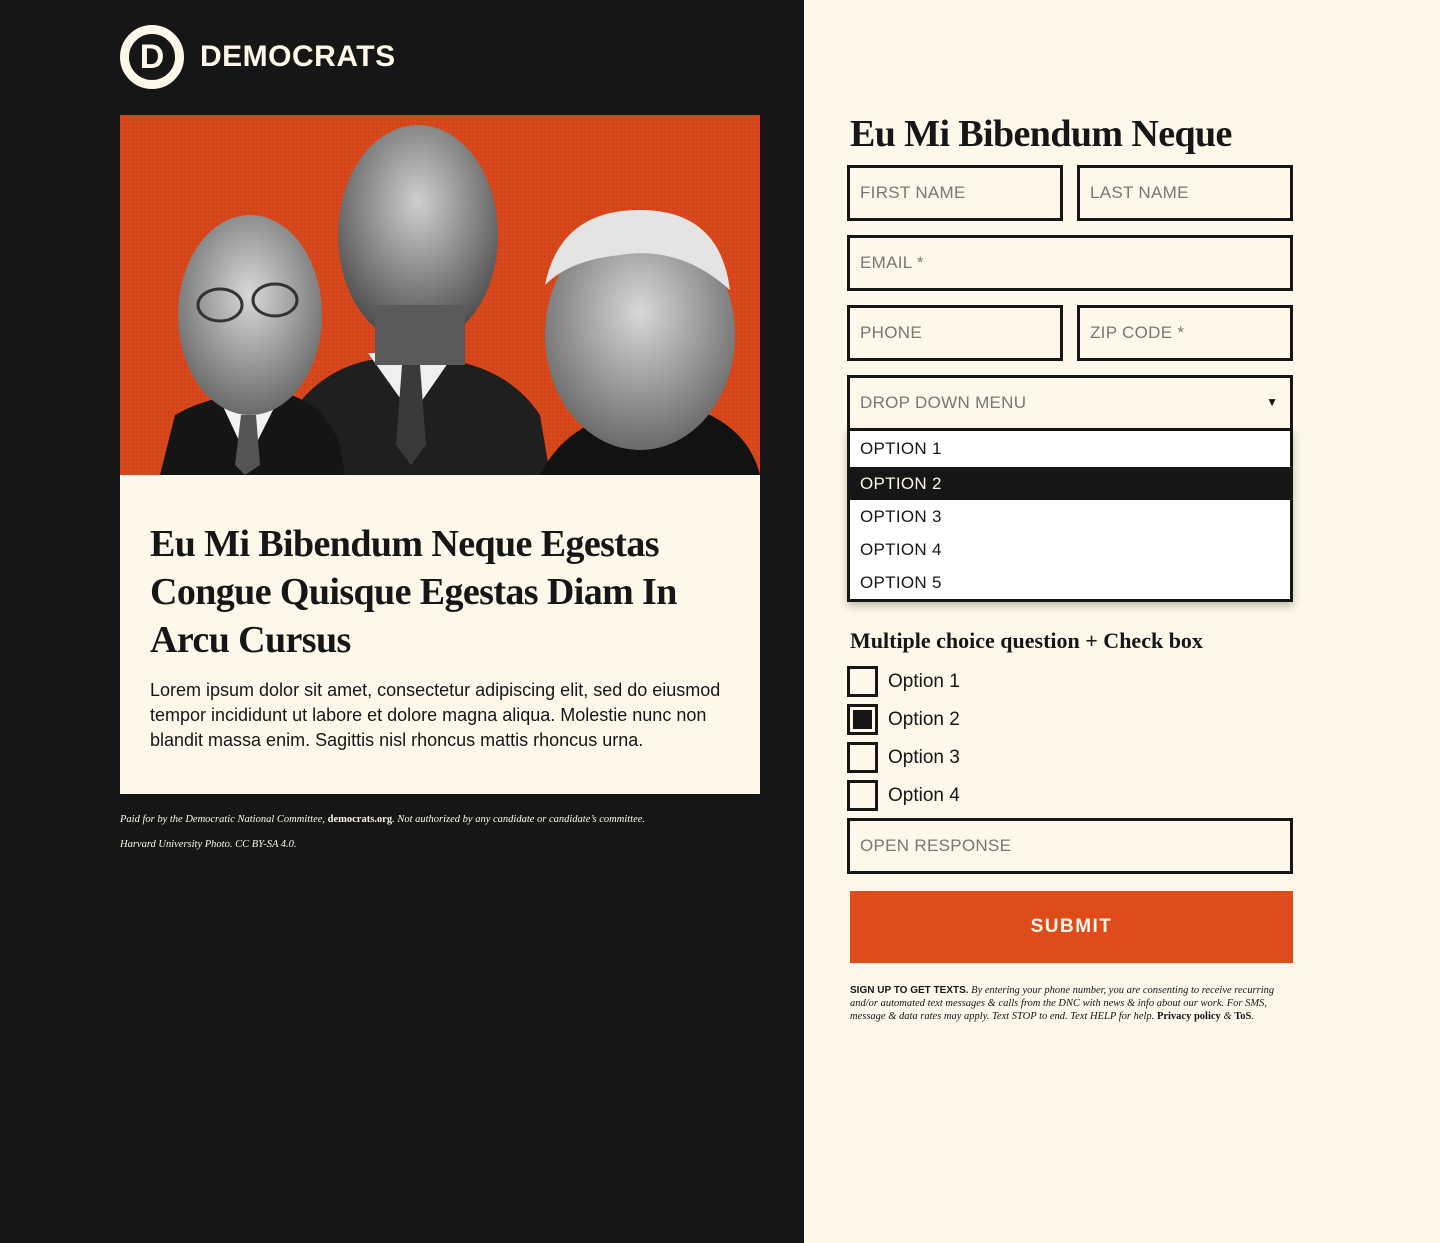 This screenshot has height=1243, width=1440. What do you see at coordinates (1070, 483) in the screenshot?
I see `dropdown-option-highlighted: OPTION 2` at bounding box center [1070, 483].